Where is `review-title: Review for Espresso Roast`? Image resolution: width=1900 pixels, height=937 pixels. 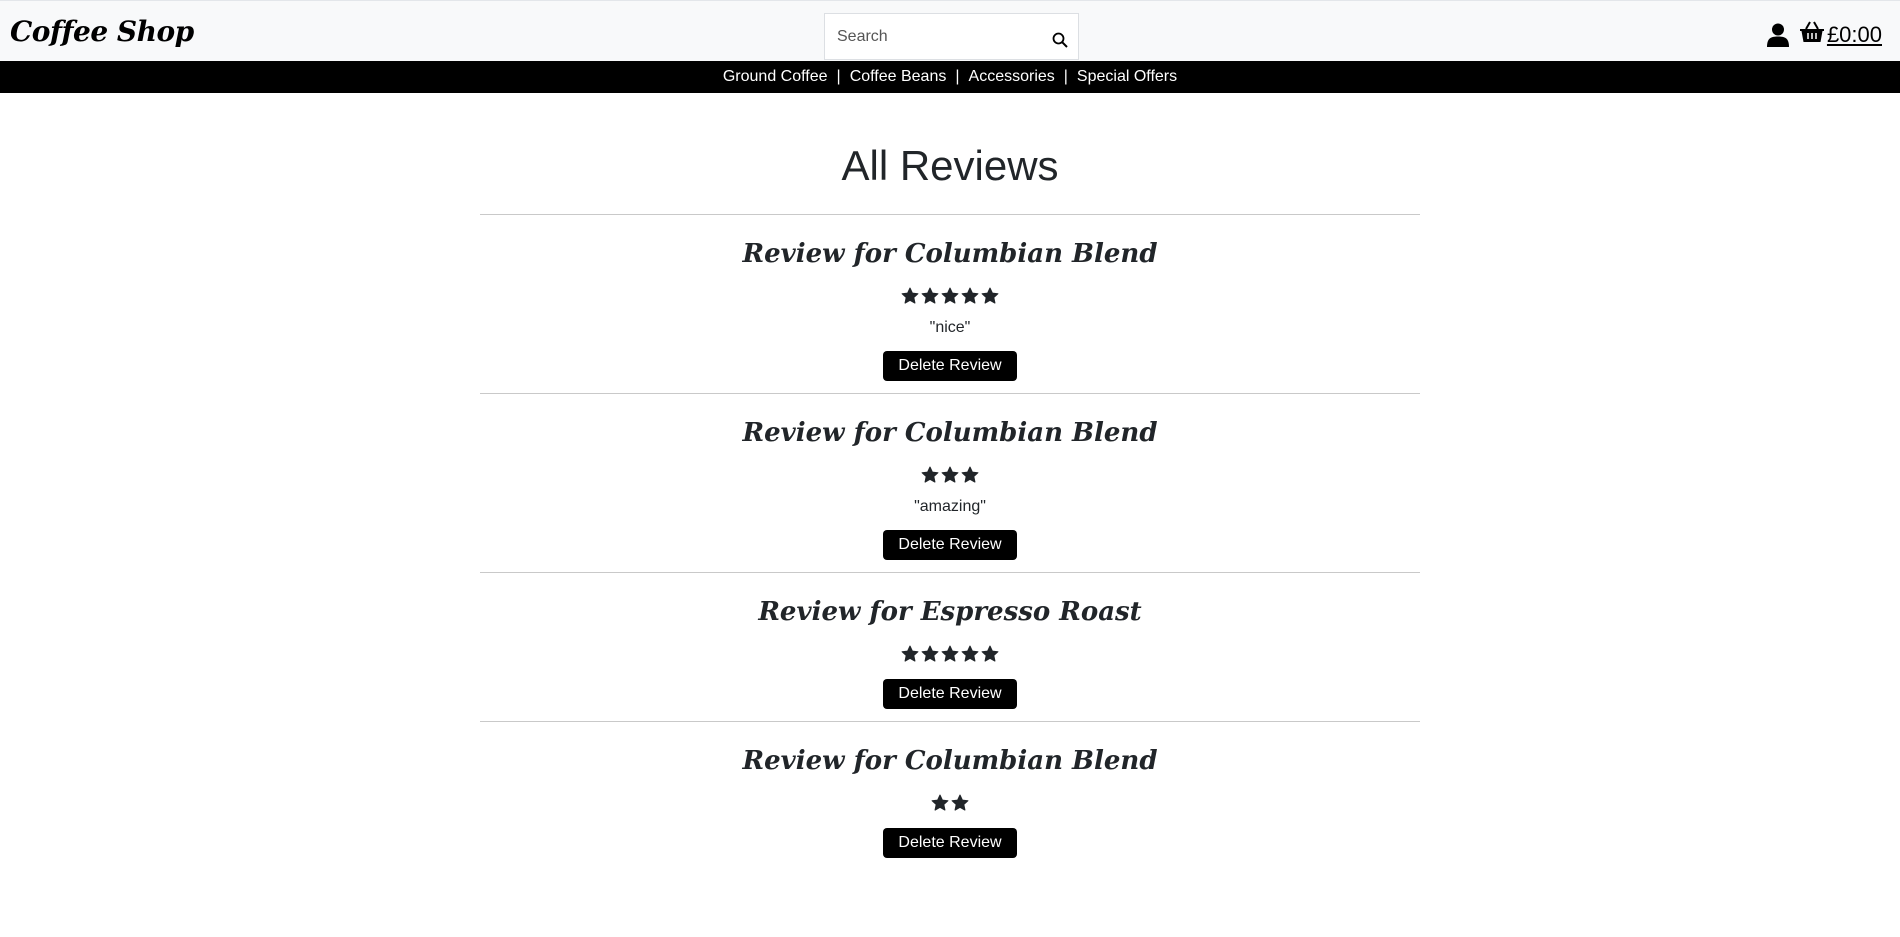 review-title: Review for Espresso Roast is located at coordinates (950, 612).